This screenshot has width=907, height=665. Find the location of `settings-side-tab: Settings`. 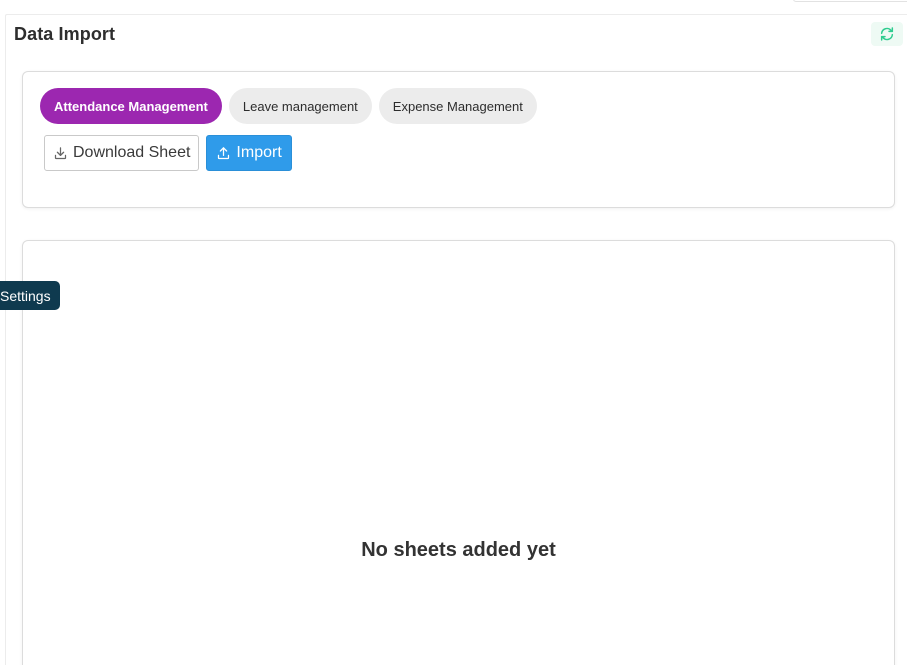

settings-side-tab: Settings is located at coordinates (30, 295).